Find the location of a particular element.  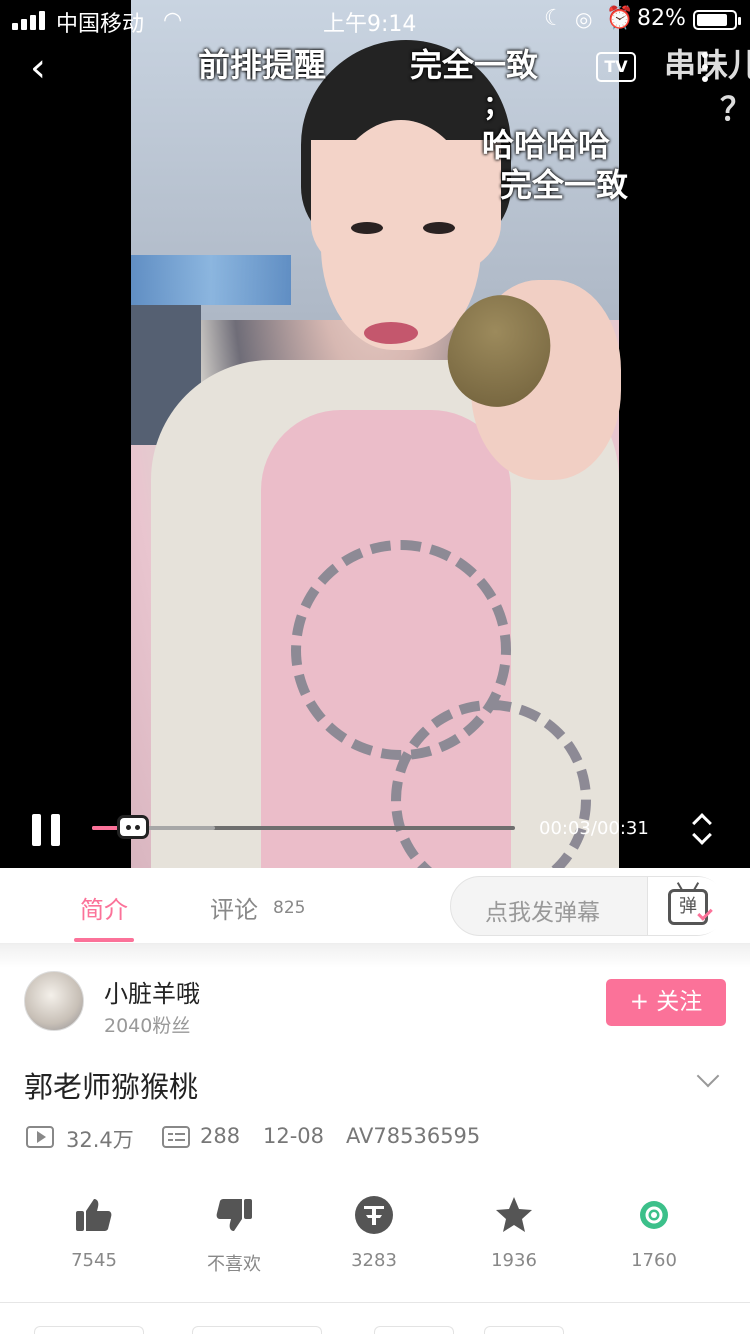

progress-bar is located at coordinates (303, 827).